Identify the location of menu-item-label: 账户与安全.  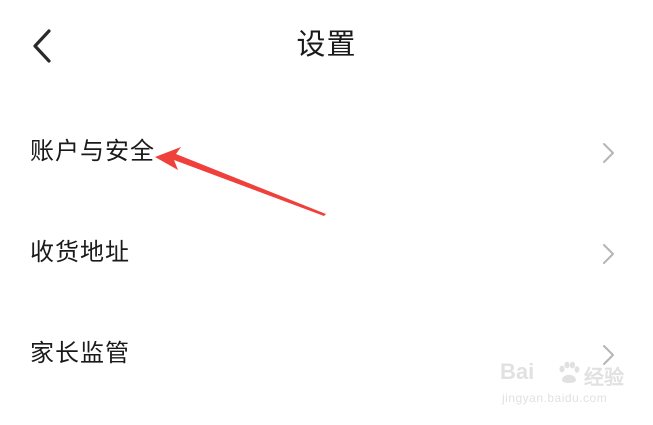
(92, 151).